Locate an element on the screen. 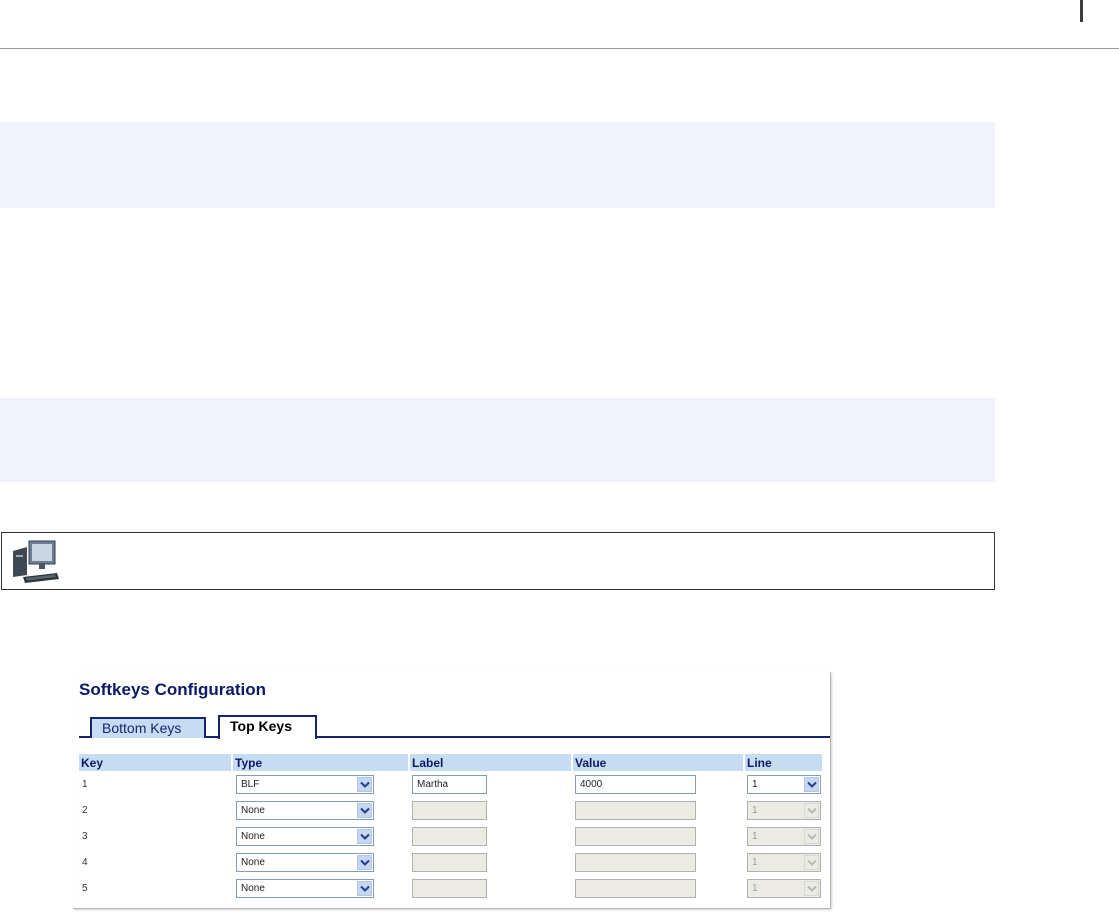  web-ui-note-box is located at coordinates (498, 561).